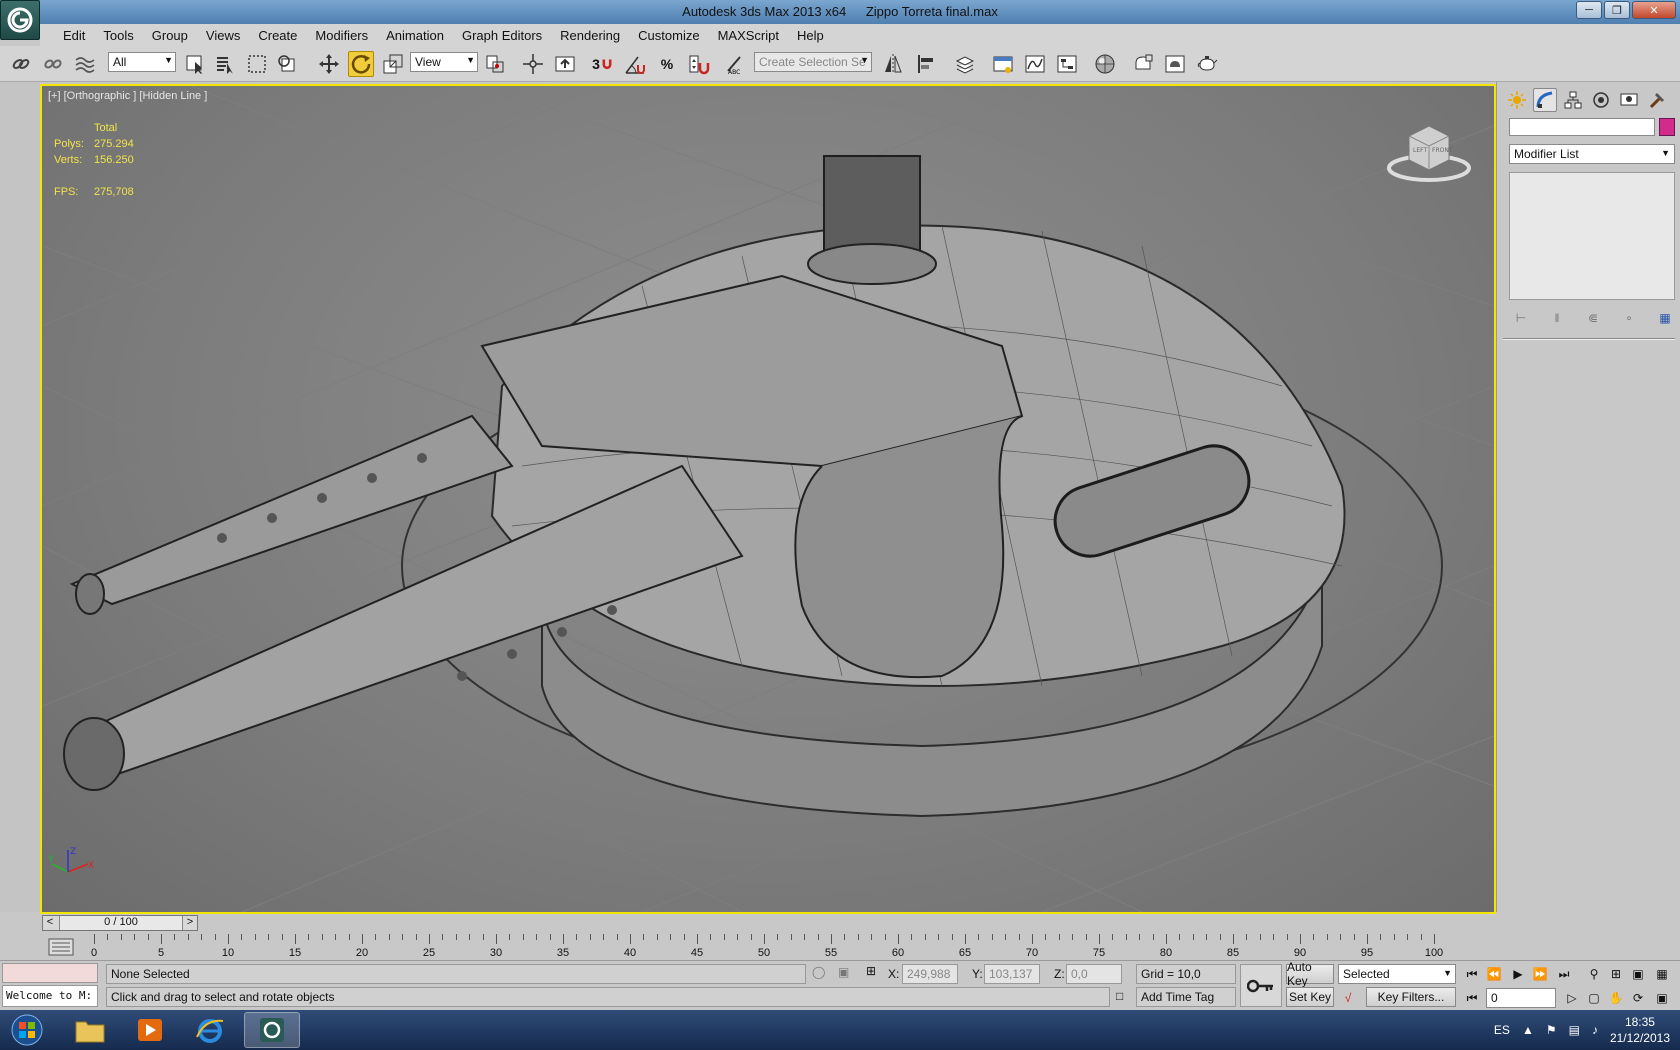  I want to click on previous-key-button: ⏪, so click(1494, 974).